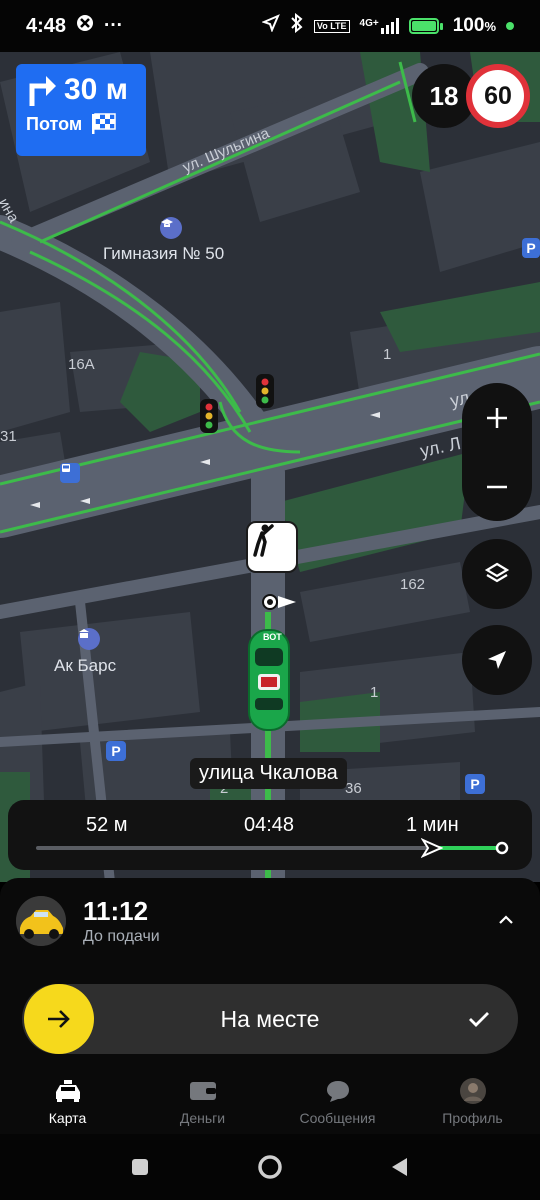 Image resolution: width=540 pixels, height=1200 pixels. I want to click on bank-icon, so click(89, 639).